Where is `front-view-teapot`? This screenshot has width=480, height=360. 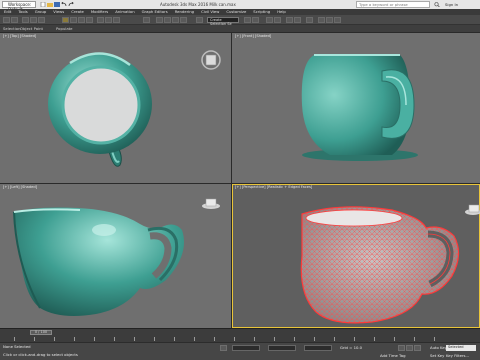 front-view-teapot is located at coordinates (359, 107).